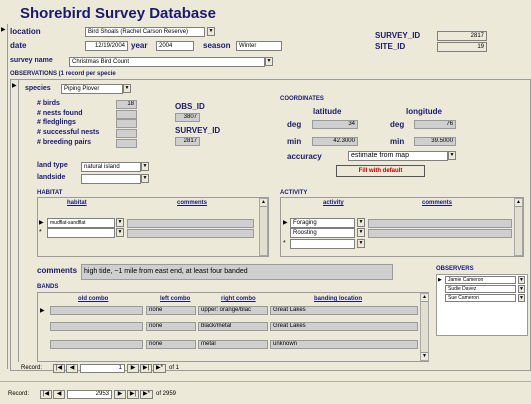 This screenshot has width=531, height=404. Describe the element at coordinates (14, 85) in the screenshot. I see `obs-selector-icon: ▶` at that location.